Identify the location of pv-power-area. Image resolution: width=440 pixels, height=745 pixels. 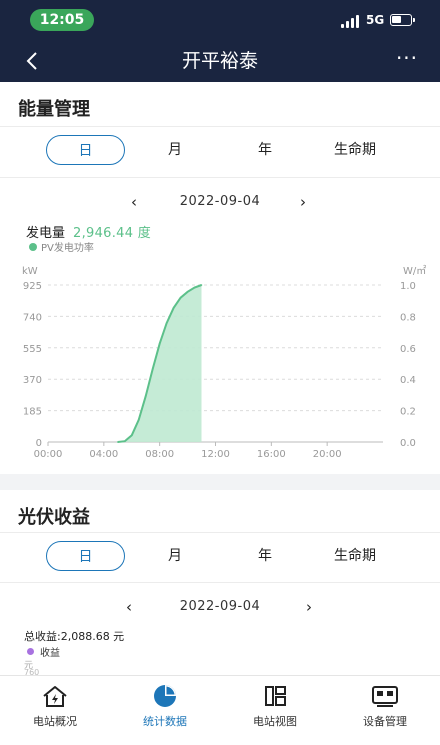
(159, 363).